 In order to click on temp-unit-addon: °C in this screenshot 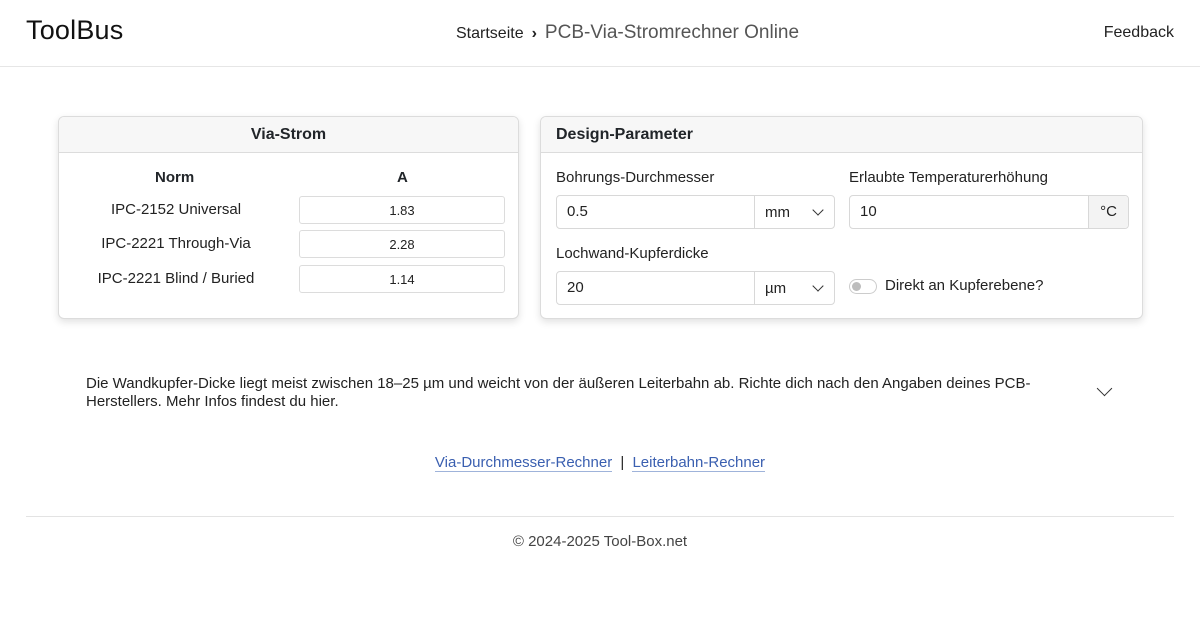, I will do `click(1108, 212)`.